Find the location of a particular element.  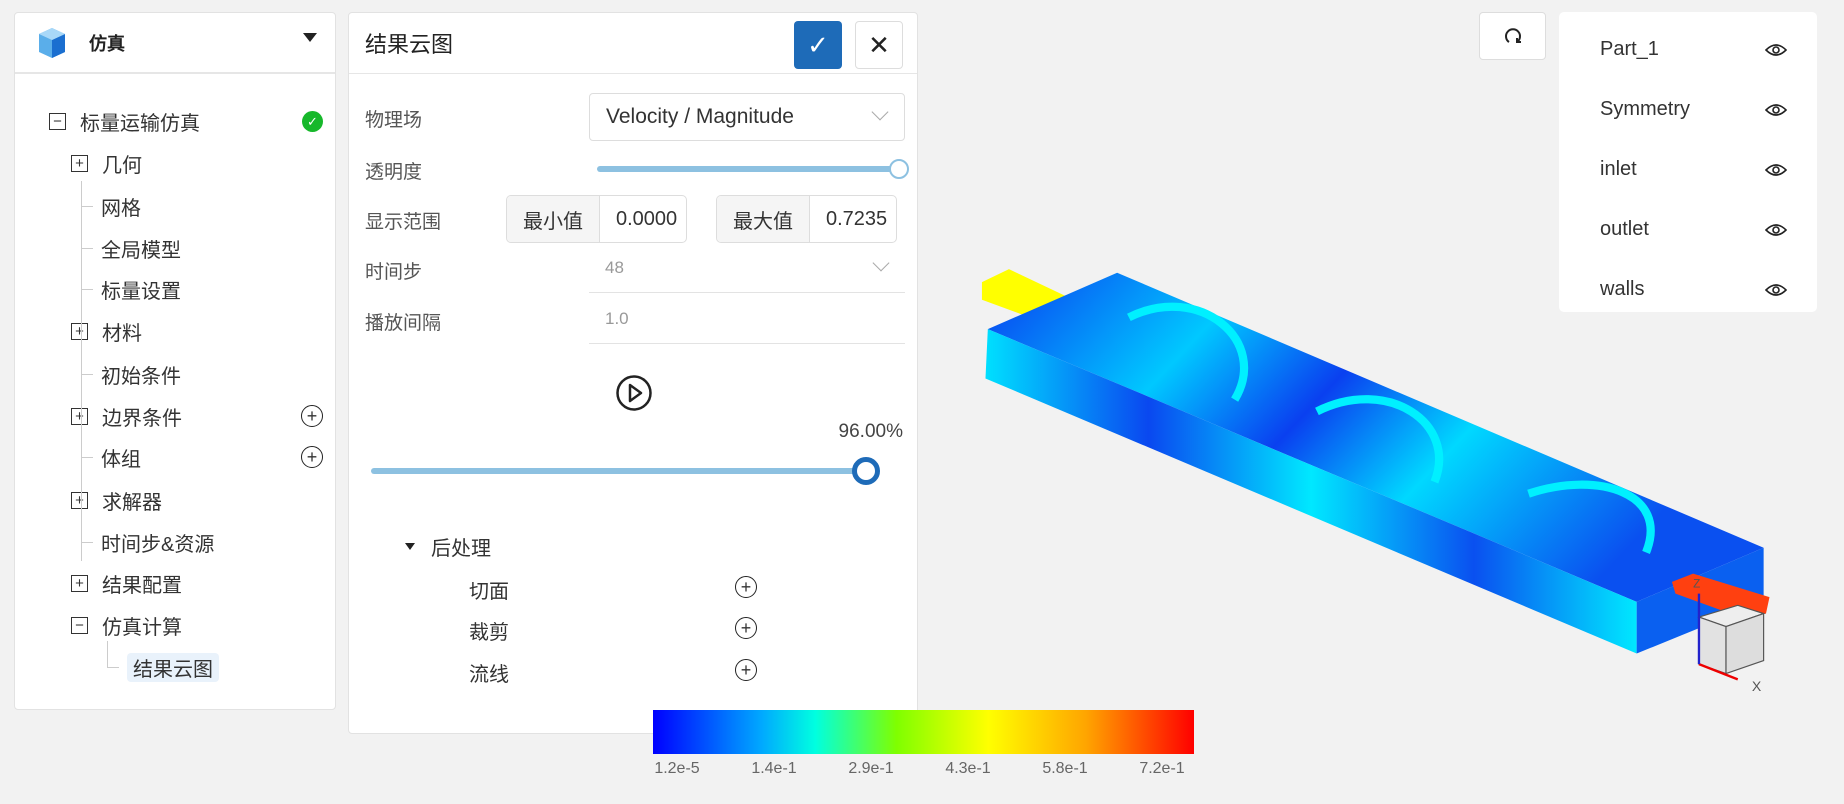

min-range-field: 最小值 0.0000 is located at coordinates (596, 219).